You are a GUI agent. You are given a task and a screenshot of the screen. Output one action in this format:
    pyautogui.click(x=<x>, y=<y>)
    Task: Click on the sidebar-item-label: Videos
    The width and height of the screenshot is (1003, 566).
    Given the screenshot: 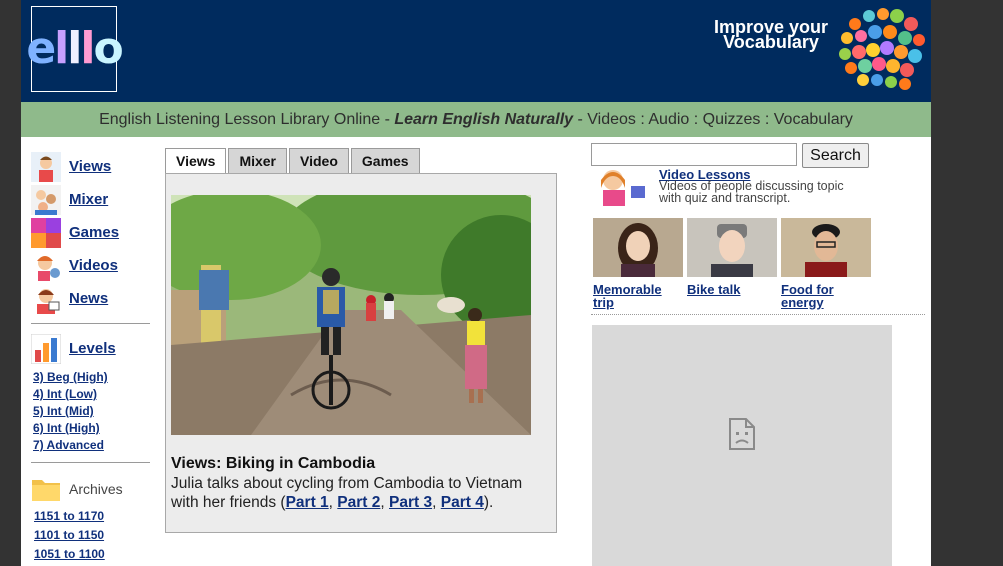 What is the action you would take?
    pyautogui.click(x=93, y=265)
    